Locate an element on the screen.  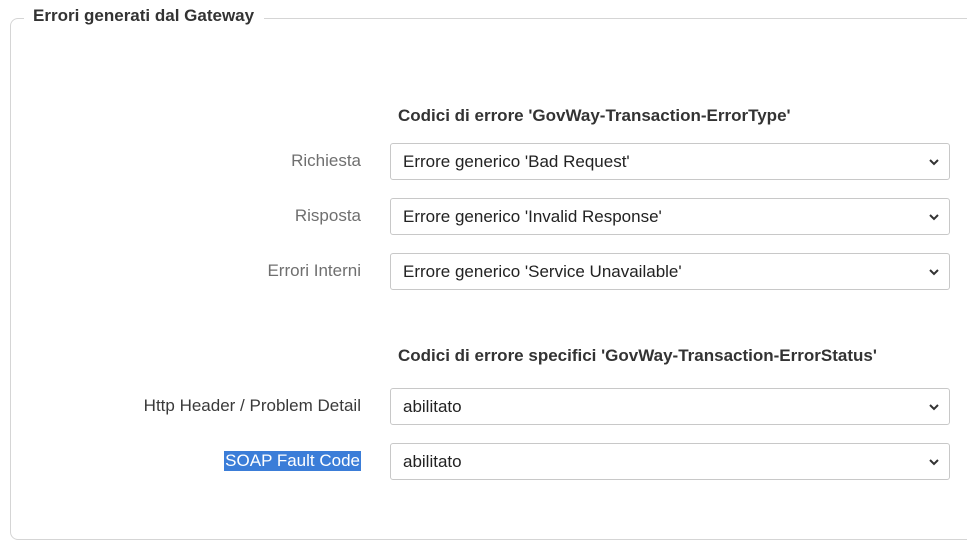
select-errori-interni-value: Errore generico 'Service Unavailable' is located at coordinates (542, 271).